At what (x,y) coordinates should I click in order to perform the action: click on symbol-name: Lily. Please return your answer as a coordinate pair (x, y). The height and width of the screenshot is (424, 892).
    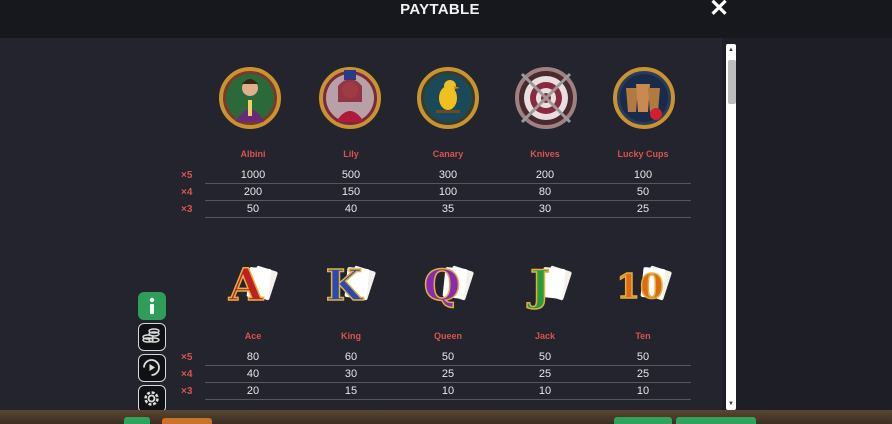
    Looking at the image, I should click on (351, 154).